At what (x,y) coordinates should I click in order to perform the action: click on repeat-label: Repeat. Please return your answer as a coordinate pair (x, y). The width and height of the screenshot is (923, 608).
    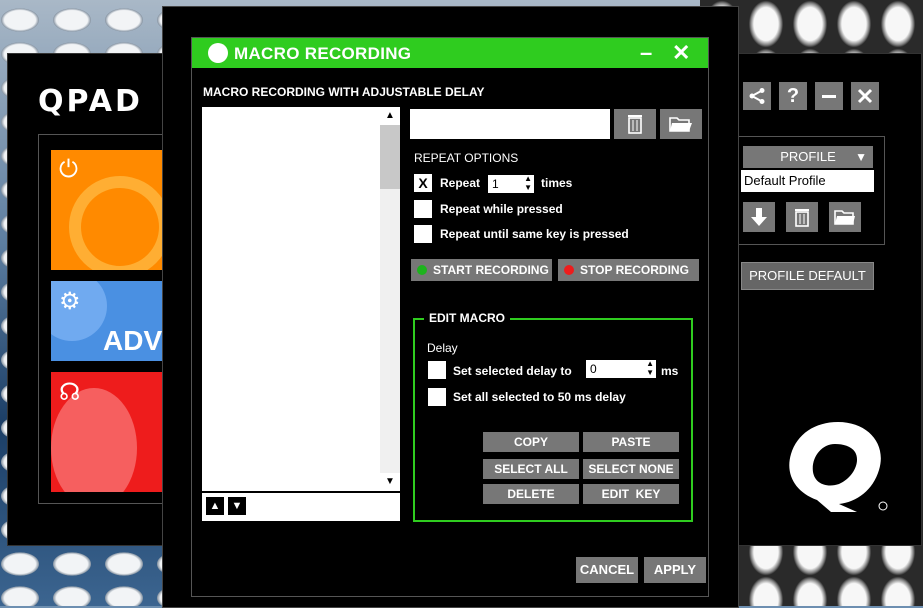
    Looking at the image, I should click on (460, 183).